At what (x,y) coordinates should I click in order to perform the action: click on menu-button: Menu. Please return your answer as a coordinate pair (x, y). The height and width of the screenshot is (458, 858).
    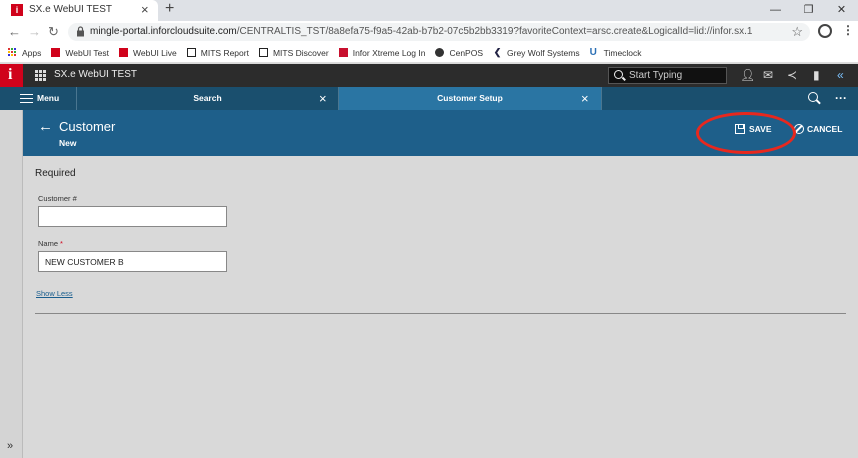
    Looking at the image, I should click on (38, 98).